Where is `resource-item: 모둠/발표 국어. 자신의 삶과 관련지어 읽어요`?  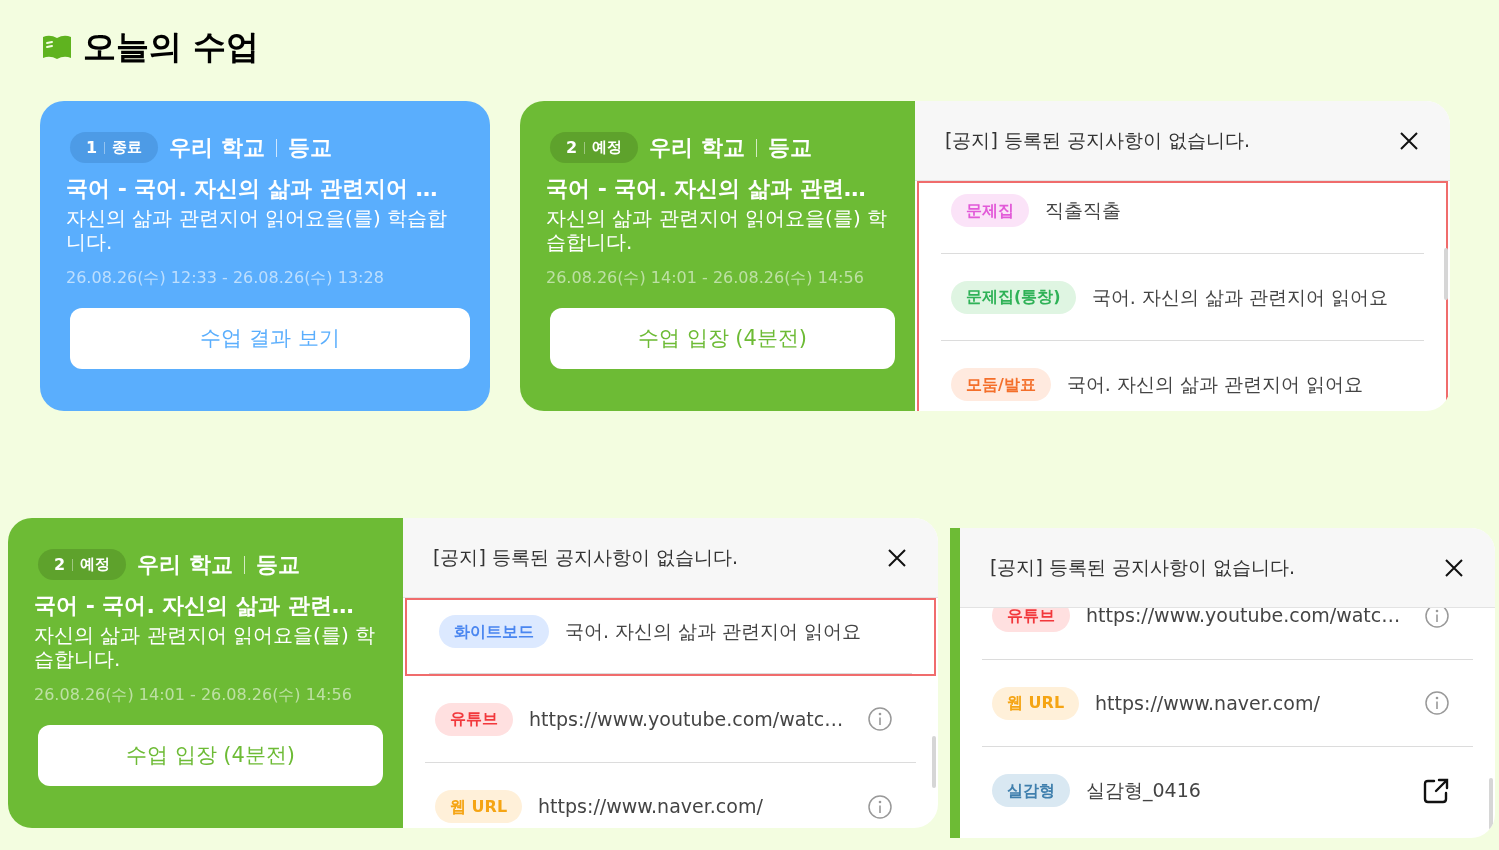 resource-item: 모둠/발표 국어. 자신의 삶과 관련지어 읽어요 is located at coordinates (1182, 376).